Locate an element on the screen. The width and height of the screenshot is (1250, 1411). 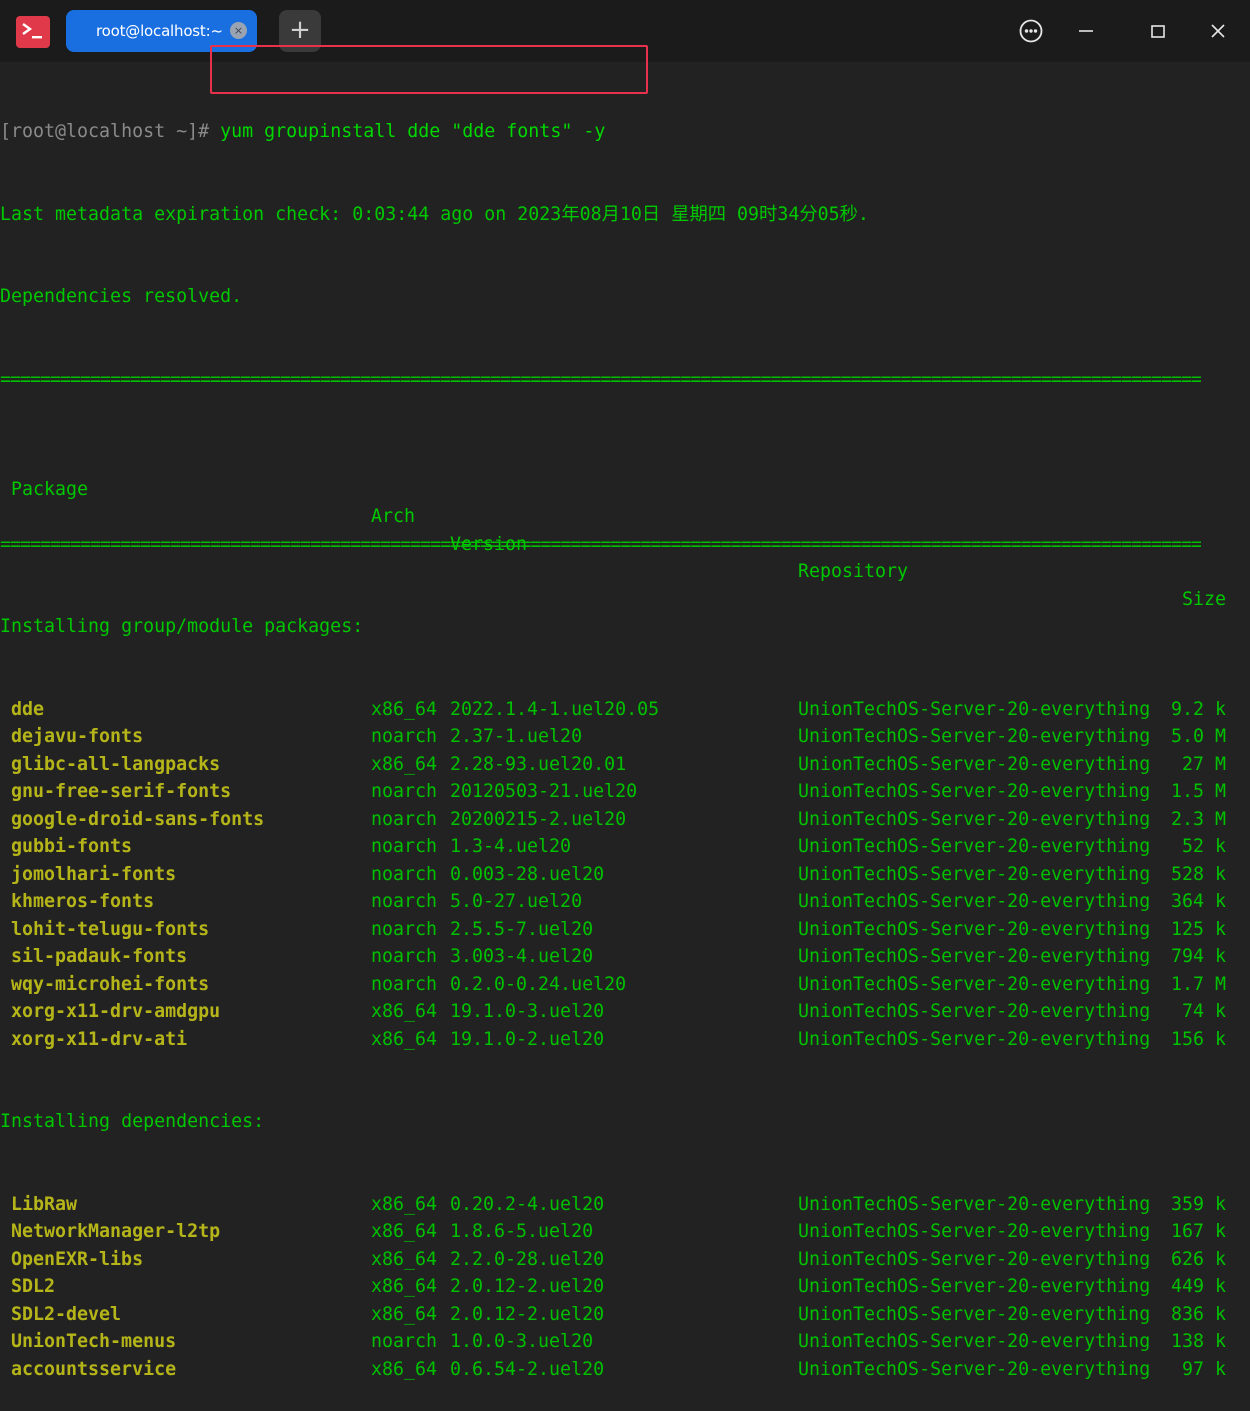
minimize-icon is located at coordinates (1086, 31).